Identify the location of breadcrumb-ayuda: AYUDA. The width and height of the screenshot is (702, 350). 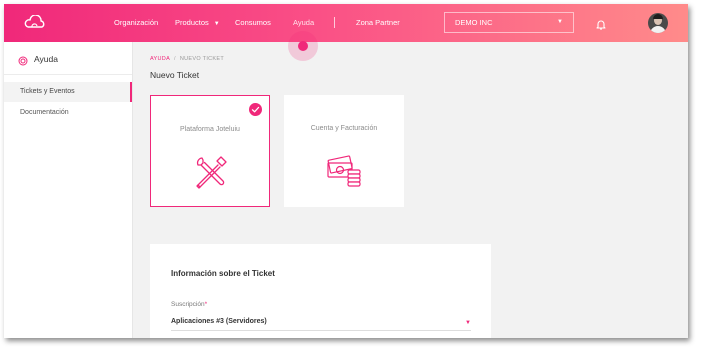
(160, 59).